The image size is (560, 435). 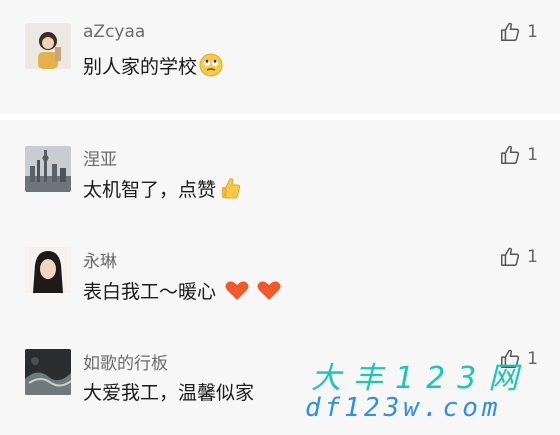 What do you see at coordinates (211, 67) in the screenshot?
I see `rolling-eyes-emoji-icon` at bounding box center [211, 67].